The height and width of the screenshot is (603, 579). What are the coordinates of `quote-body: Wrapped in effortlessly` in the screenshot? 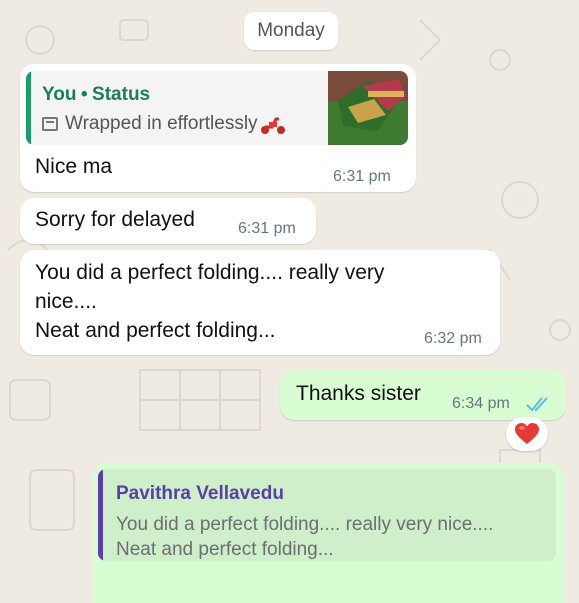 It's located at (164, 124).